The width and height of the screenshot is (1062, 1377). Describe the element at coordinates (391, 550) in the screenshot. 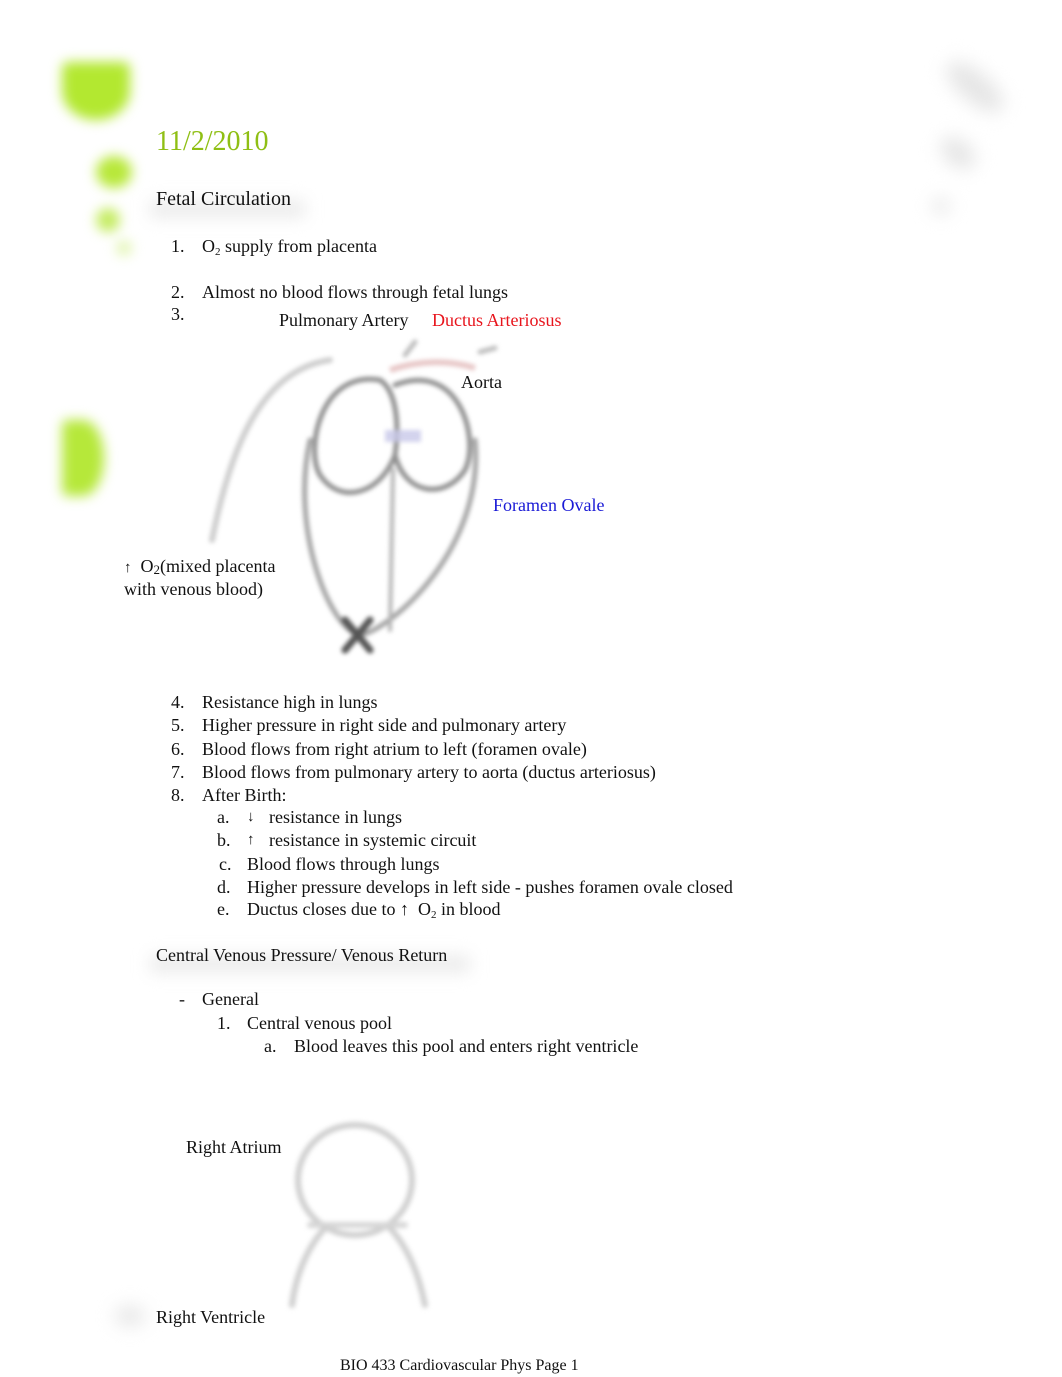

I see `septum-line` at that location.